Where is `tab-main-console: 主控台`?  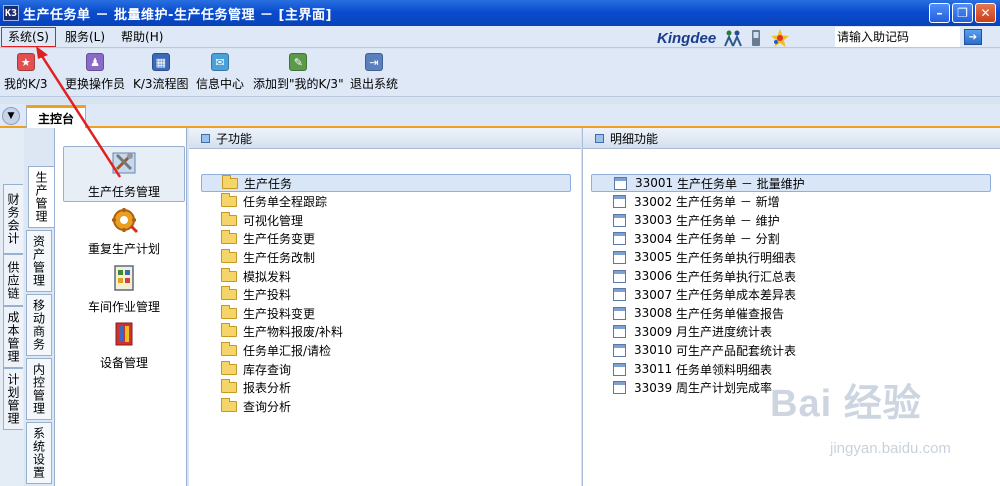 tab-main-console: 主控台 is located at coordinates (56, 116).